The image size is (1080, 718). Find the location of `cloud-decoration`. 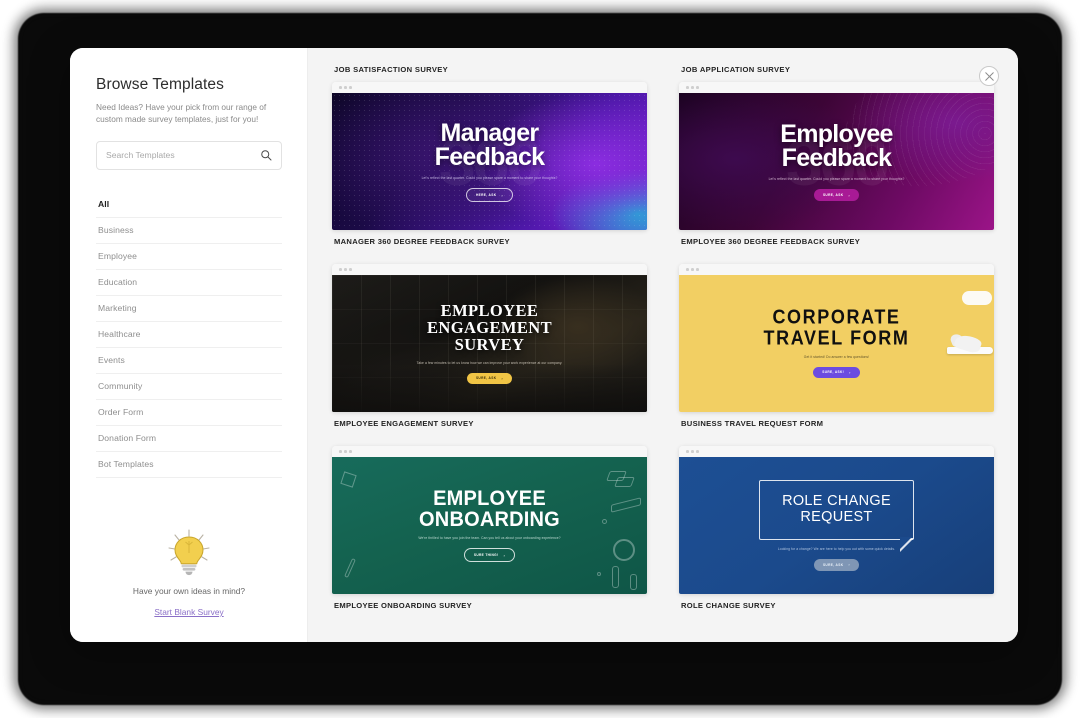

cloud-decoration is located at coordinates (977, 298).